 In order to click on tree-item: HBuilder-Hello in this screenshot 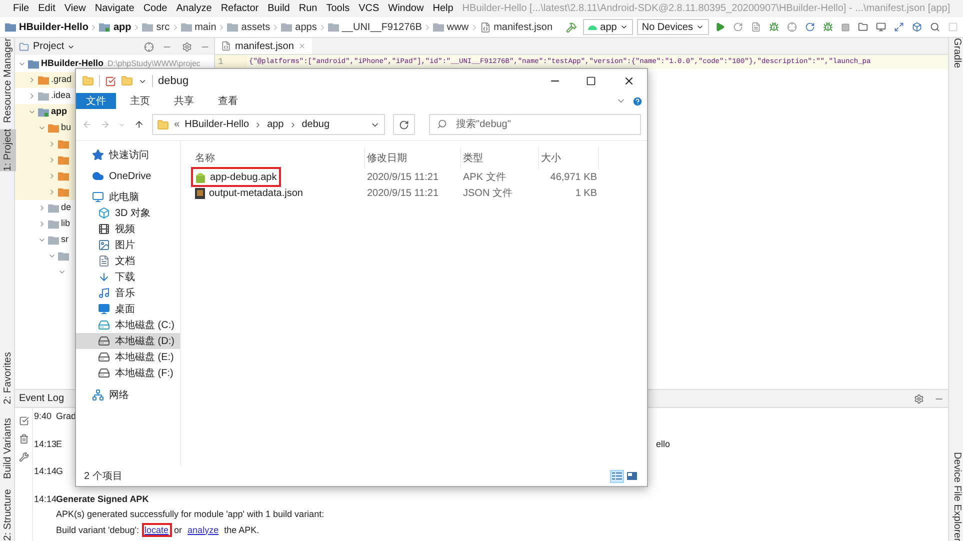, I will do `click(72, 64)`.